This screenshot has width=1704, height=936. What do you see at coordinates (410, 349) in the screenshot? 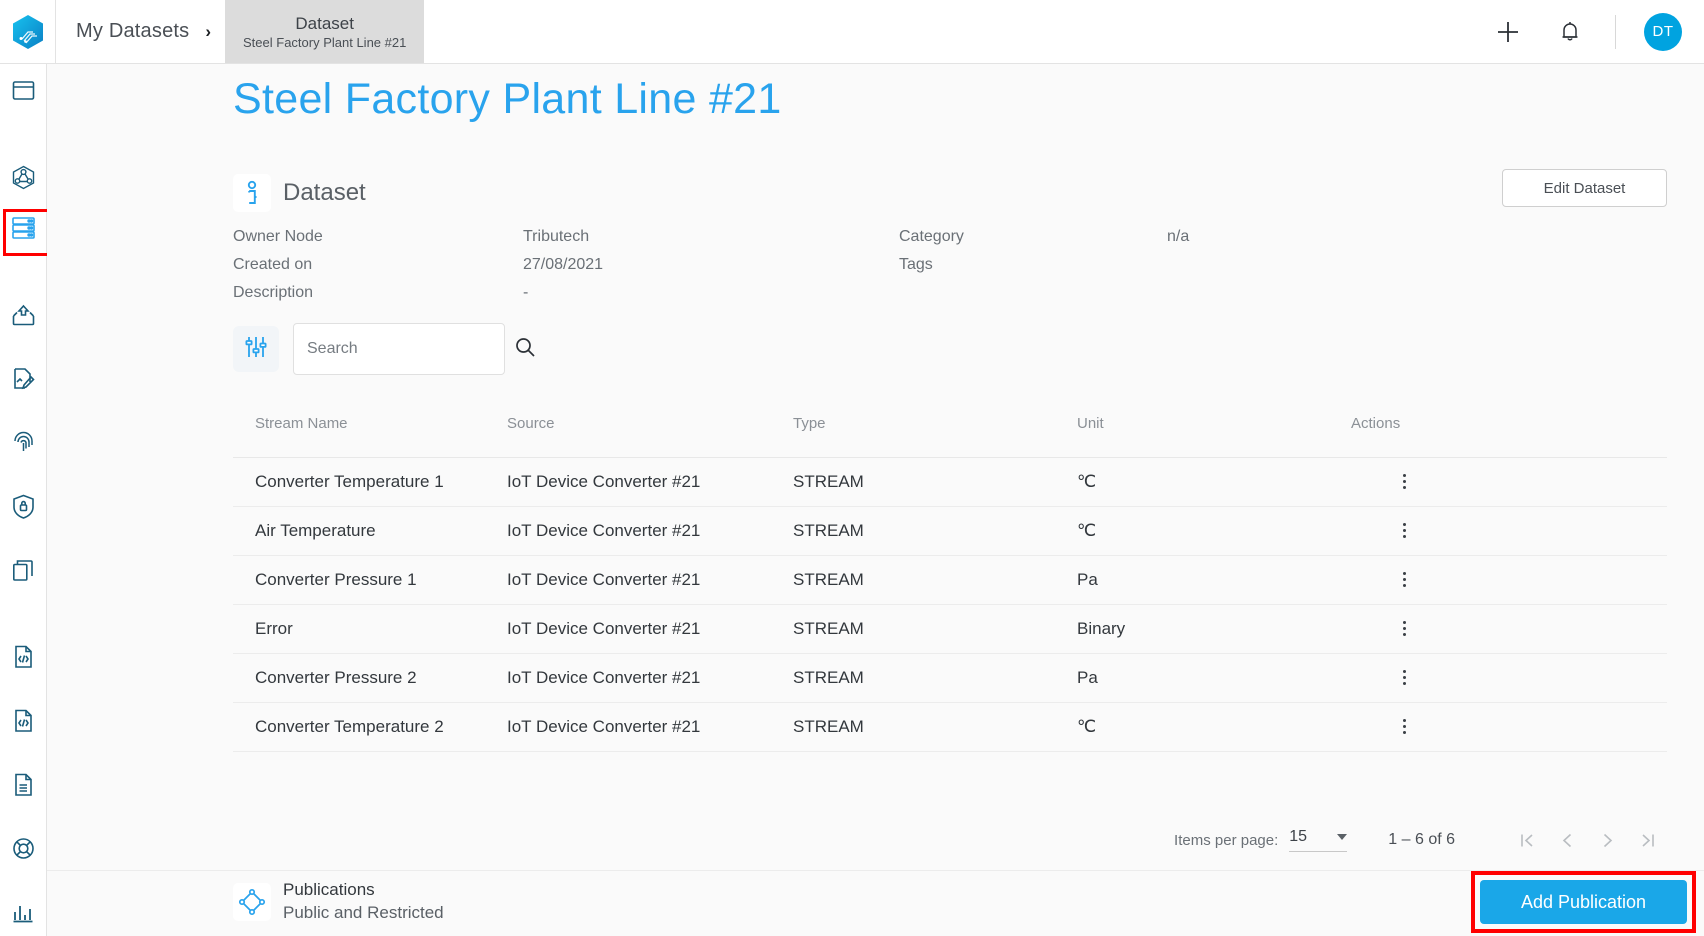
I see `search-input` at bounding box center [410, 349].